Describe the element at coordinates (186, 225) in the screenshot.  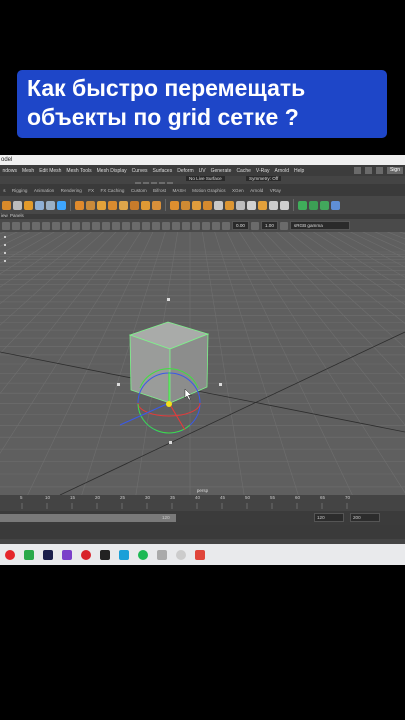
I see `anti-aliasing-icon` at that location.